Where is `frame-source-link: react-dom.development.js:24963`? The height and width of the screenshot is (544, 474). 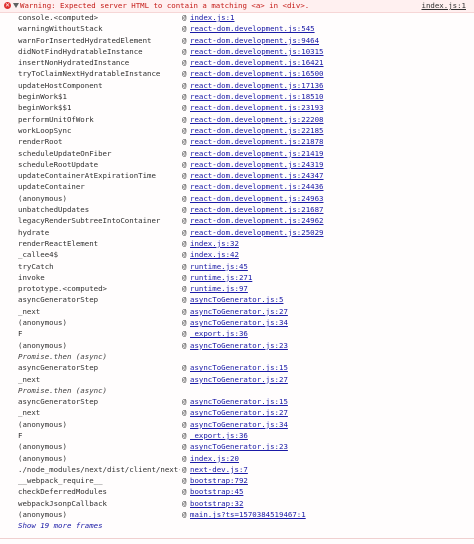 frame-source-link: react-dom.development.js:24963 is located at coordinates (257, 198).